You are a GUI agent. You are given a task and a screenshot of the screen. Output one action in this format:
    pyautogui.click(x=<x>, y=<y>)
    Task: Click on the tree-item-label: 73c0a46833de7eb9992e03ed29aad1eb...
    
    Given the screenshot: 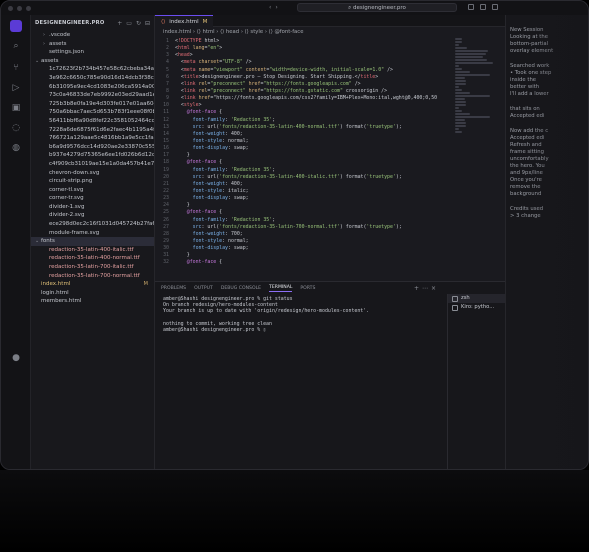 What is the action you would take?
    pyautogui.click(x=101, y=95)
    